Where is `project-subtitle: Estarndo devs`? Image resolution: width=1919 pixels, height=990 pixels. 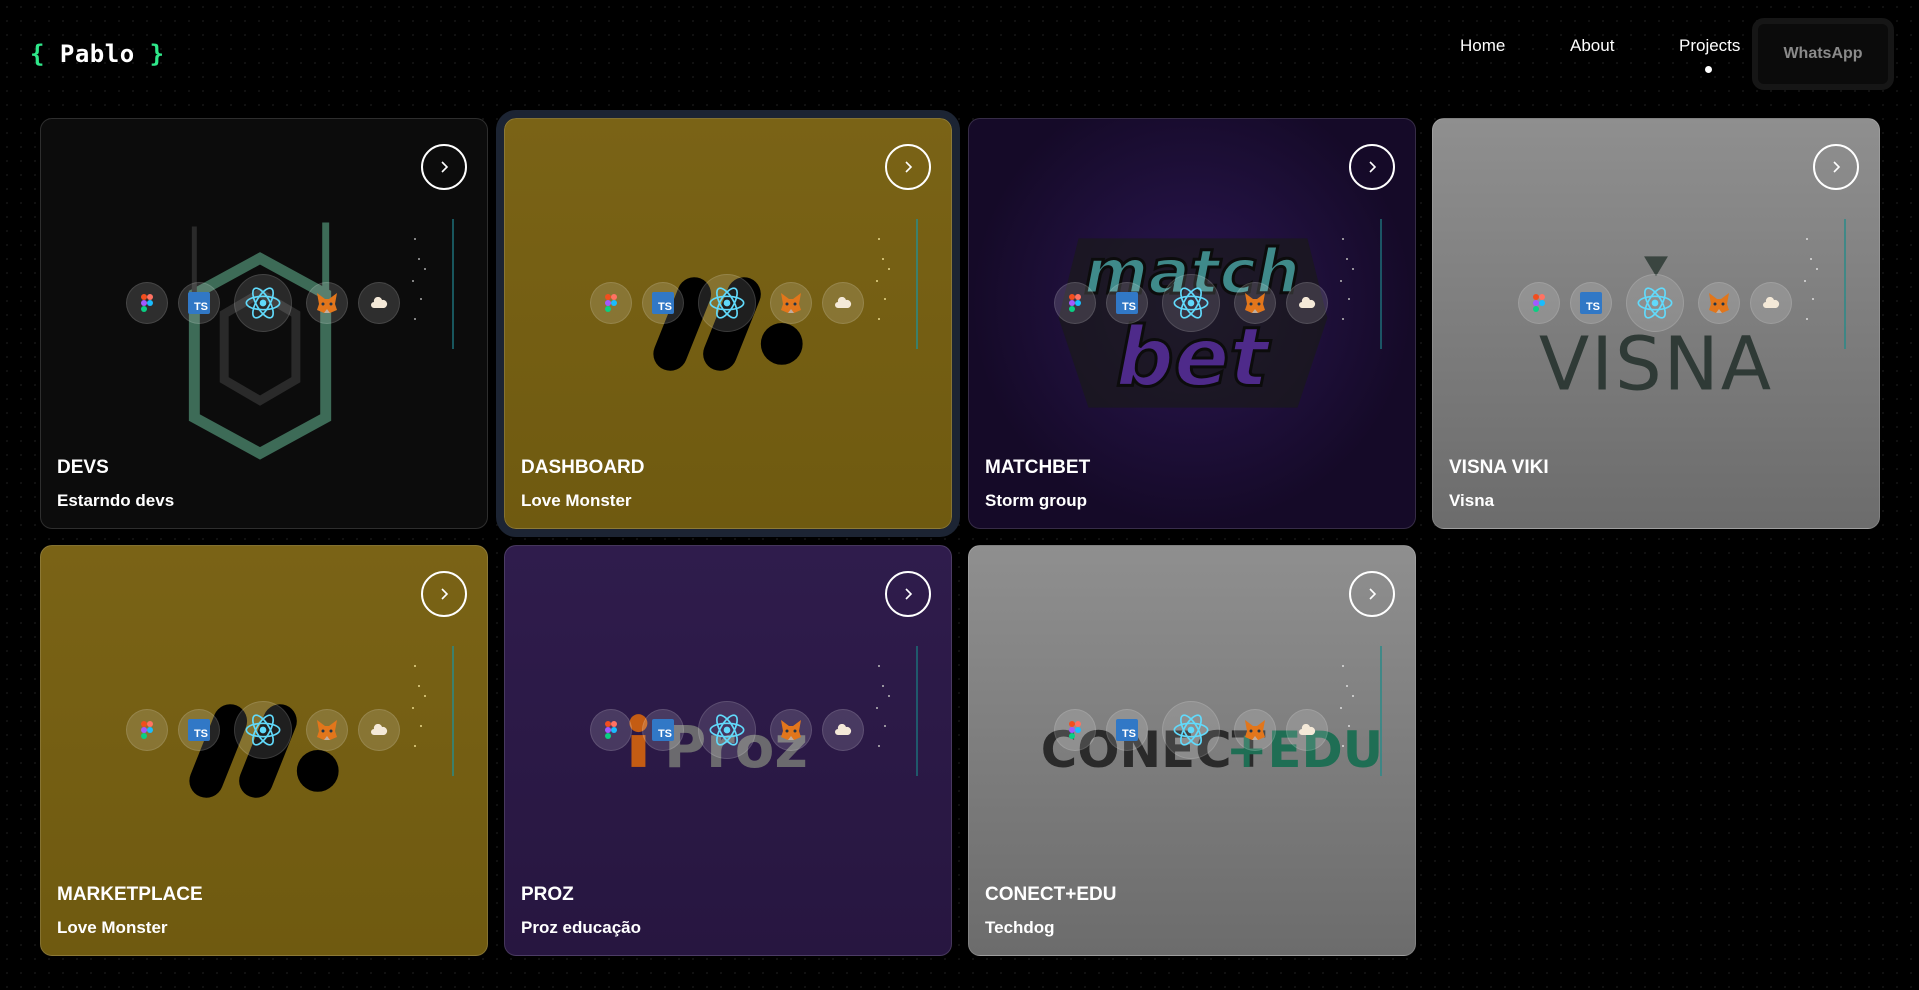
project-subtitle: Estarndo devs is located at coordinates (116, 500).